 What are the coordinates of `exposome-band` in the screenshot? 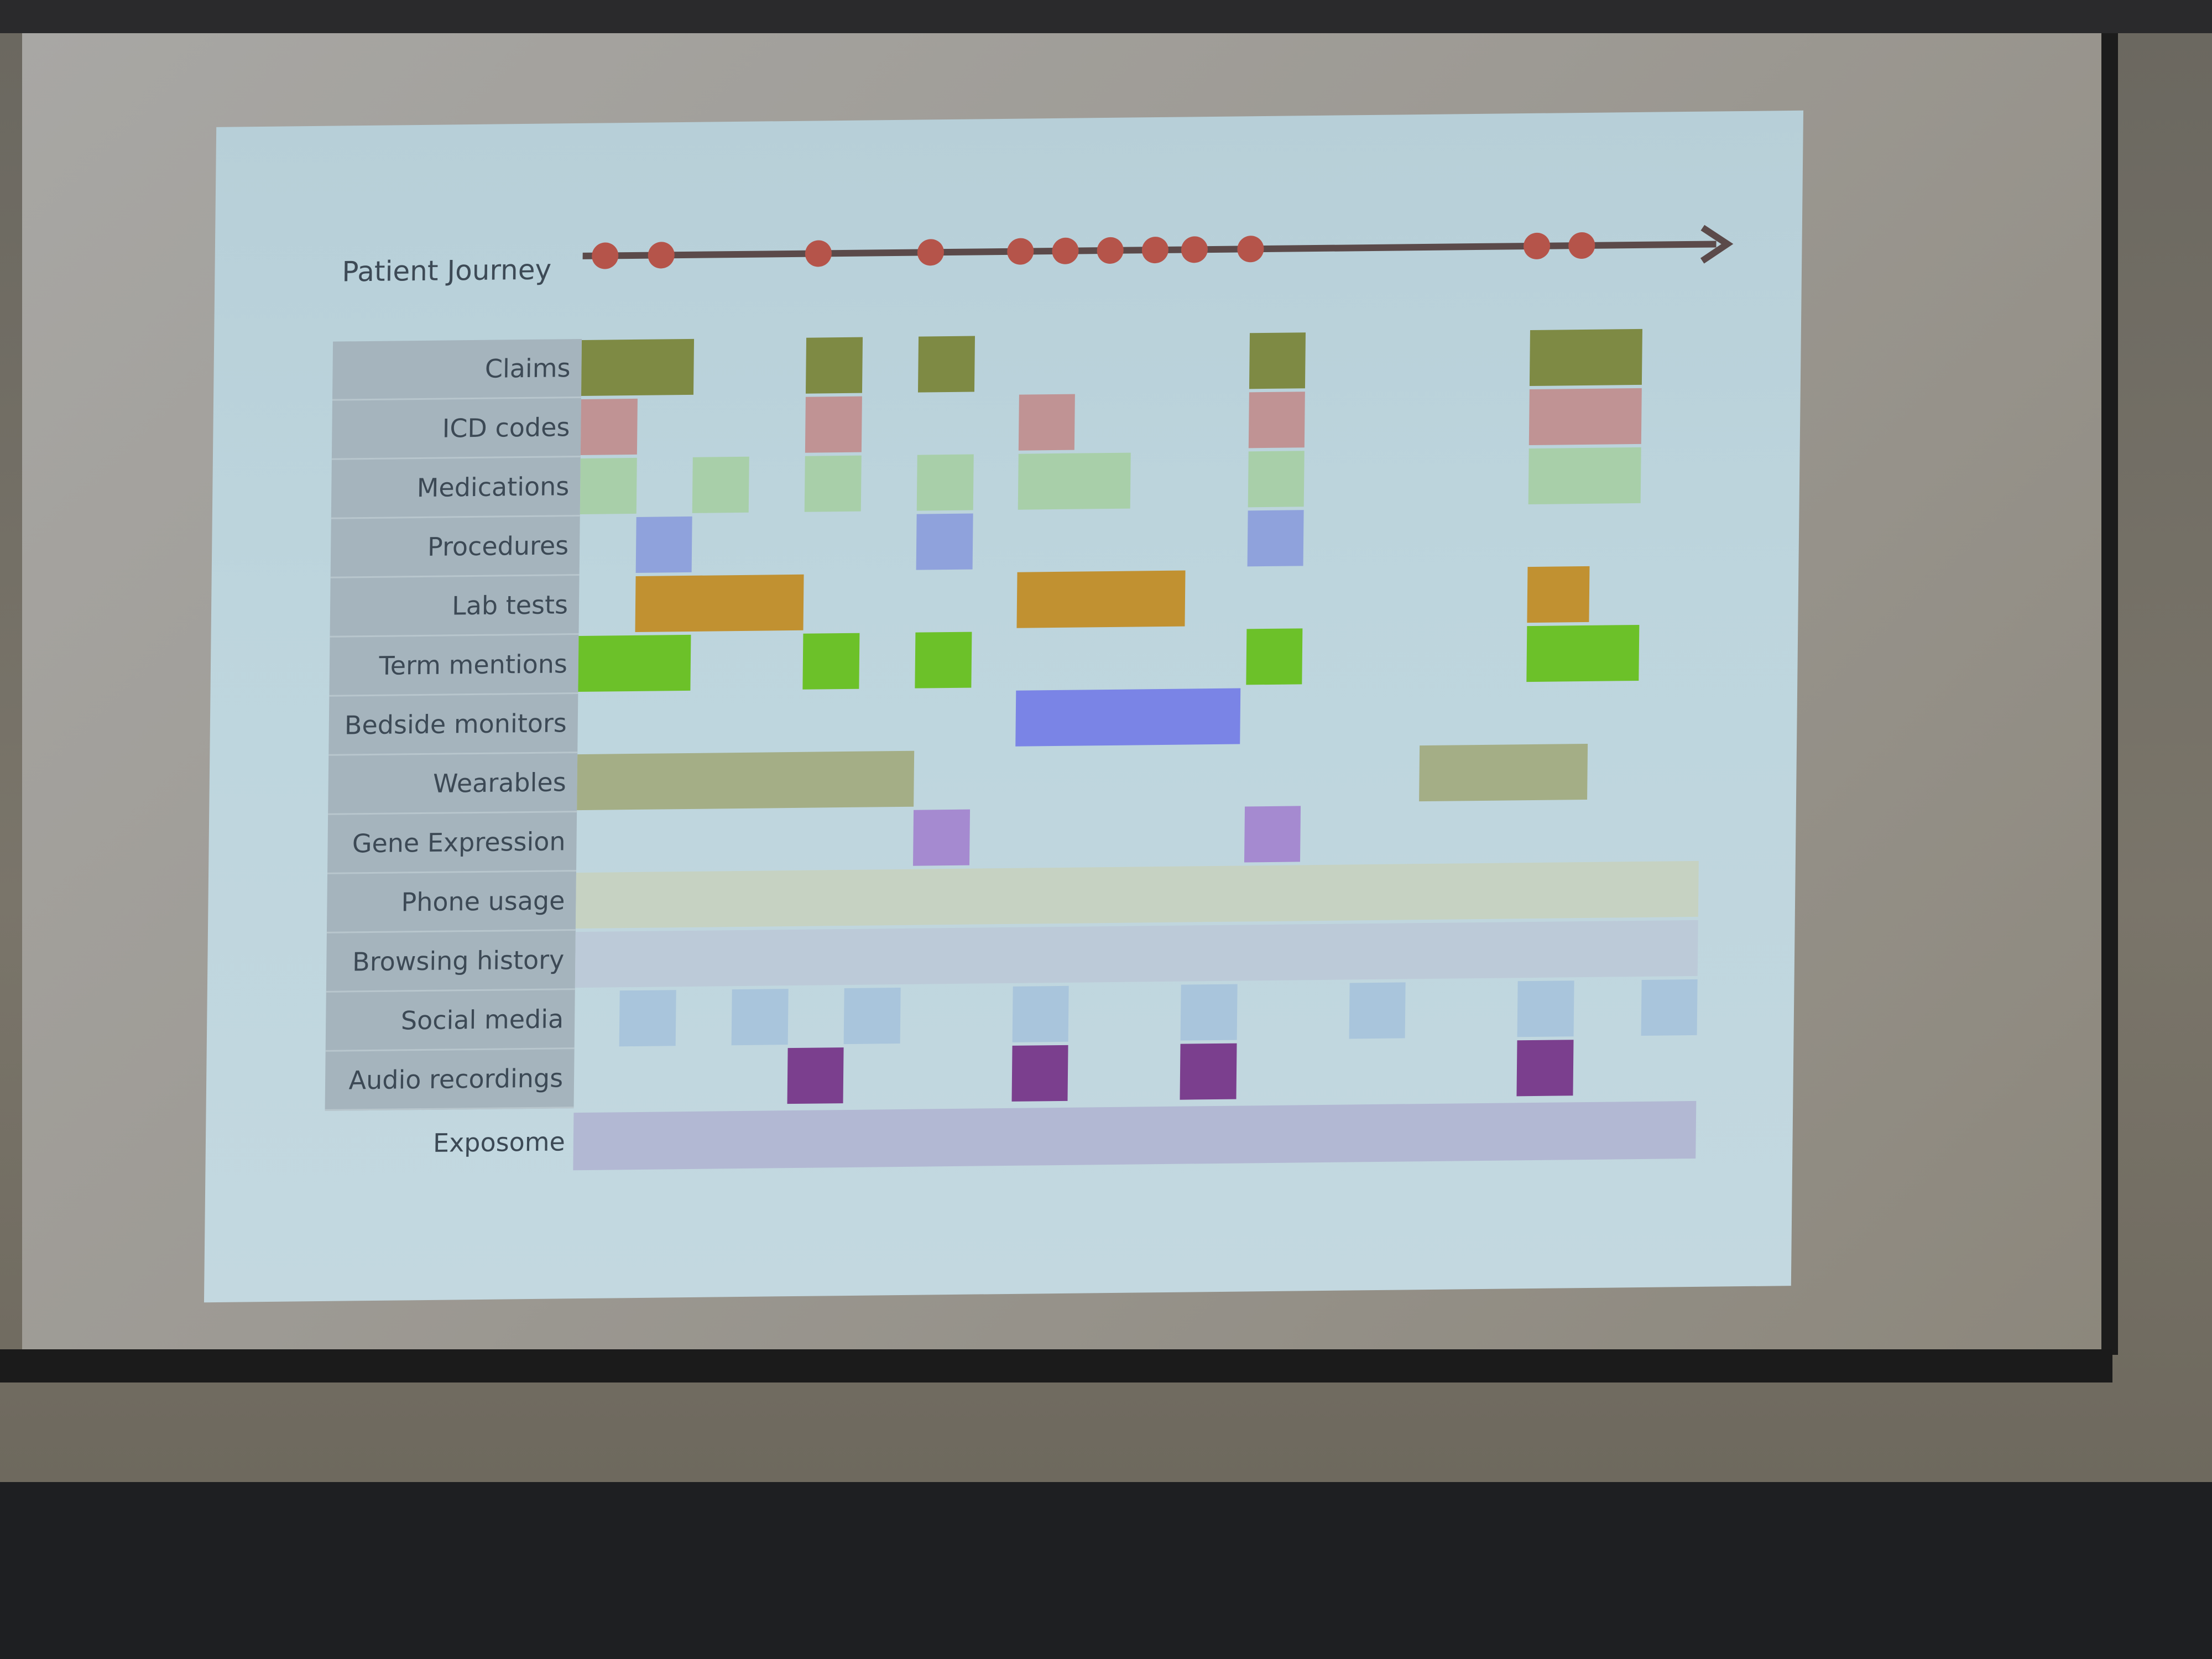 It's located at (1135, 1136).